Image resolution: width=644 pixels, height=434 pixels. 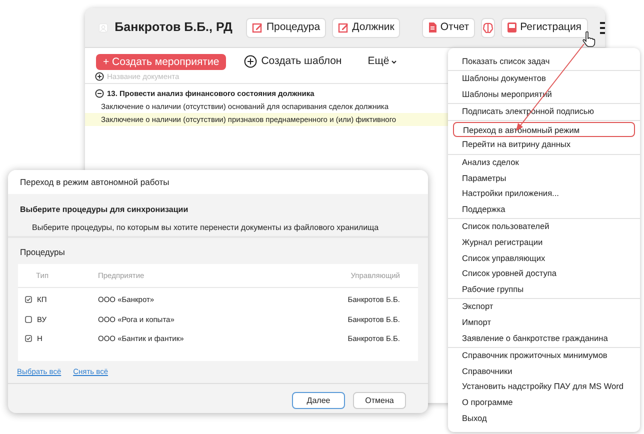 I want to click on menu-item: Показать список задач, so click(x=544, y=62).